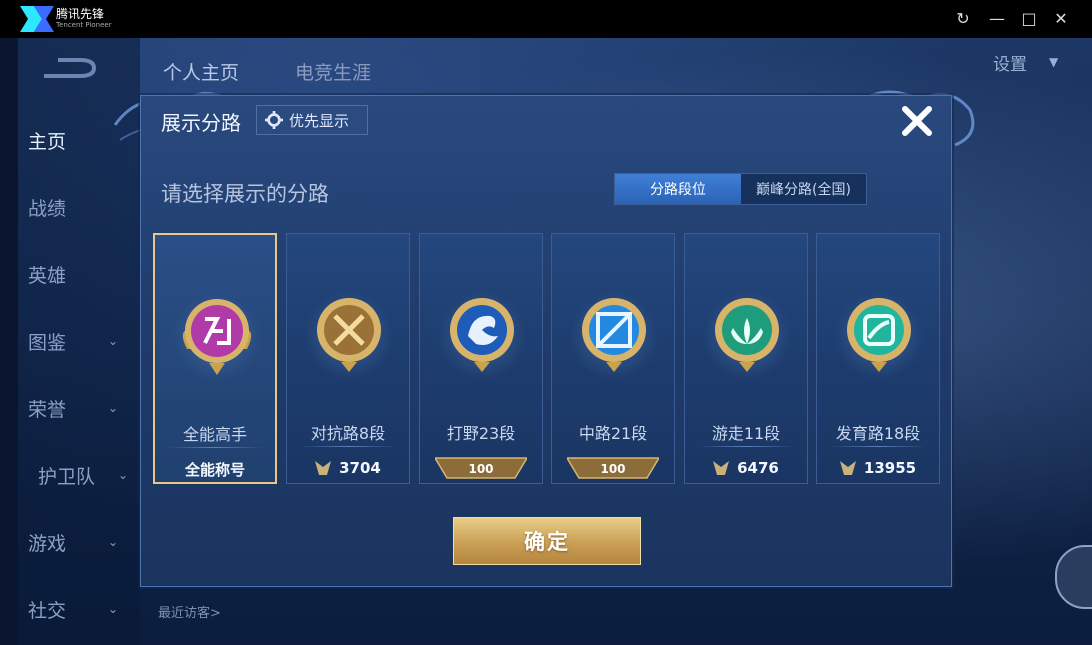 The width and height of the screenshot is (1092, 645). I want to click on close-window-icon: ✕, so click(1061, 19).